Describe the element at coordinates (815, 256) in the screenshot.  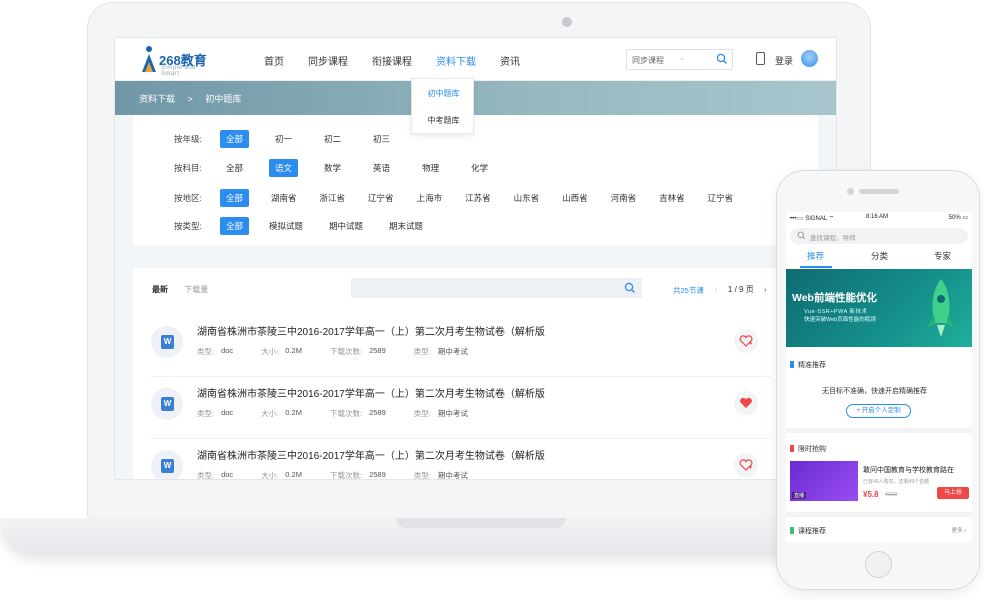
I see `tab-recommend: 推荐` at that location.